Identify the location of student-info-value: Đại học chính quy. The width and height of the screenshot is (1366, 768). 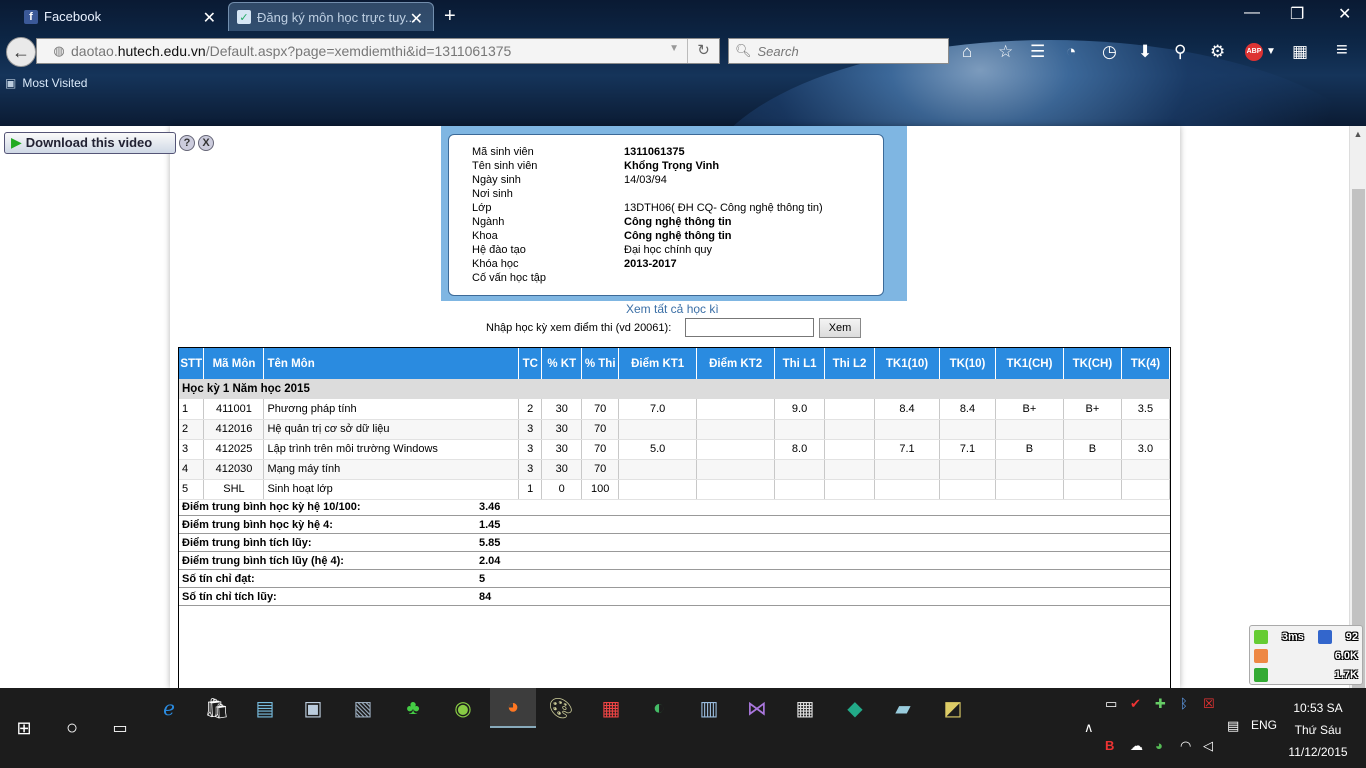
(668, 250).